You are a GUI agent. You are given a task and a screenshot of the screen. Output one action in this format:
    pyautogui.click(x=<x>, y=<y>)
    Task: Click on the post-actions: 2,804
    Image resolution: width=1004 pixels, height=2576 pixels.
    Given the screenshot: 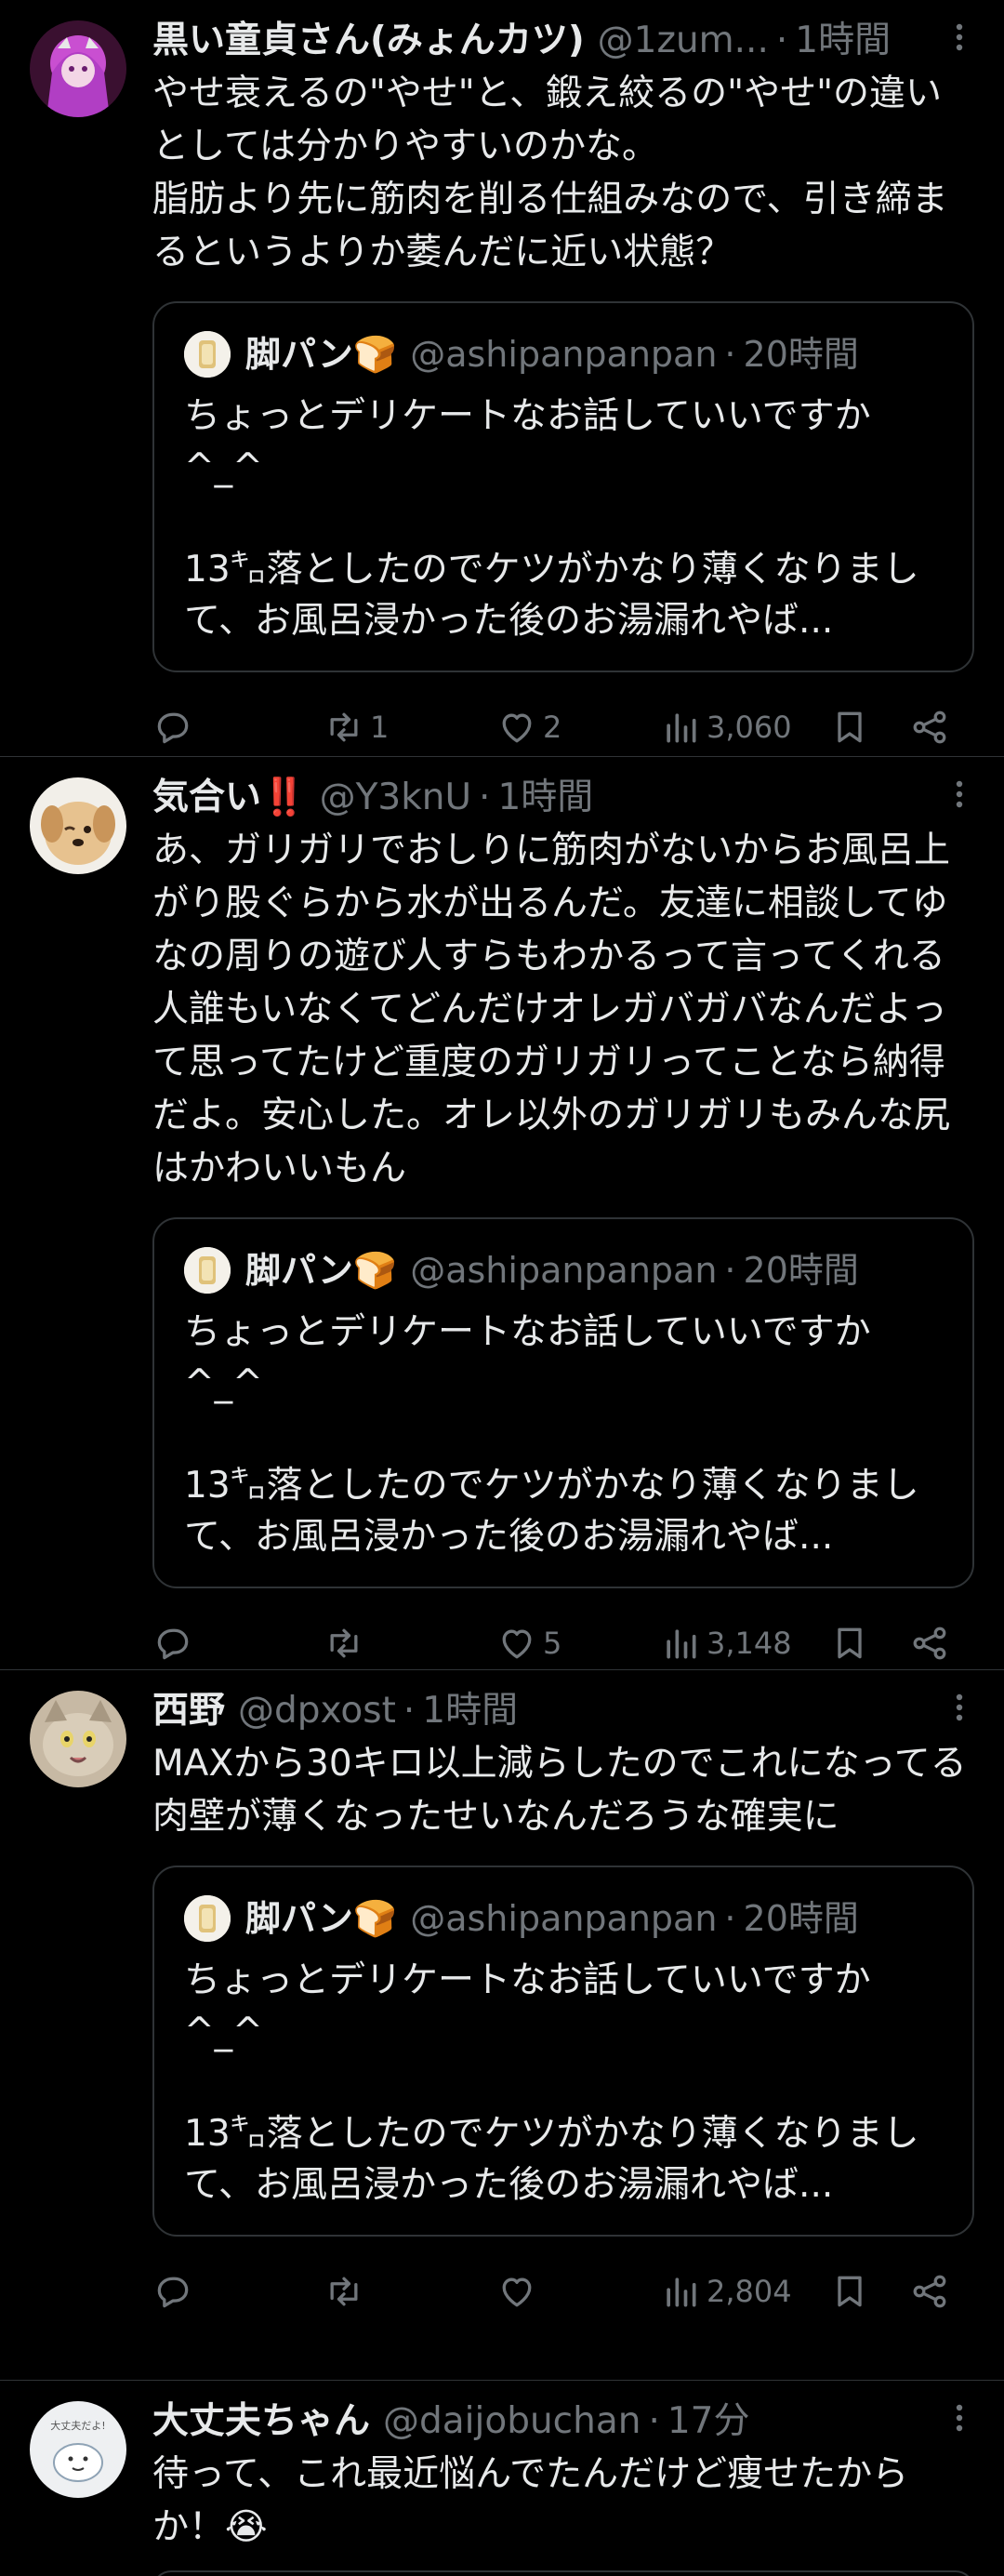 What is the action you would take?
    pyautogui.click(x=564, y=2291)
    